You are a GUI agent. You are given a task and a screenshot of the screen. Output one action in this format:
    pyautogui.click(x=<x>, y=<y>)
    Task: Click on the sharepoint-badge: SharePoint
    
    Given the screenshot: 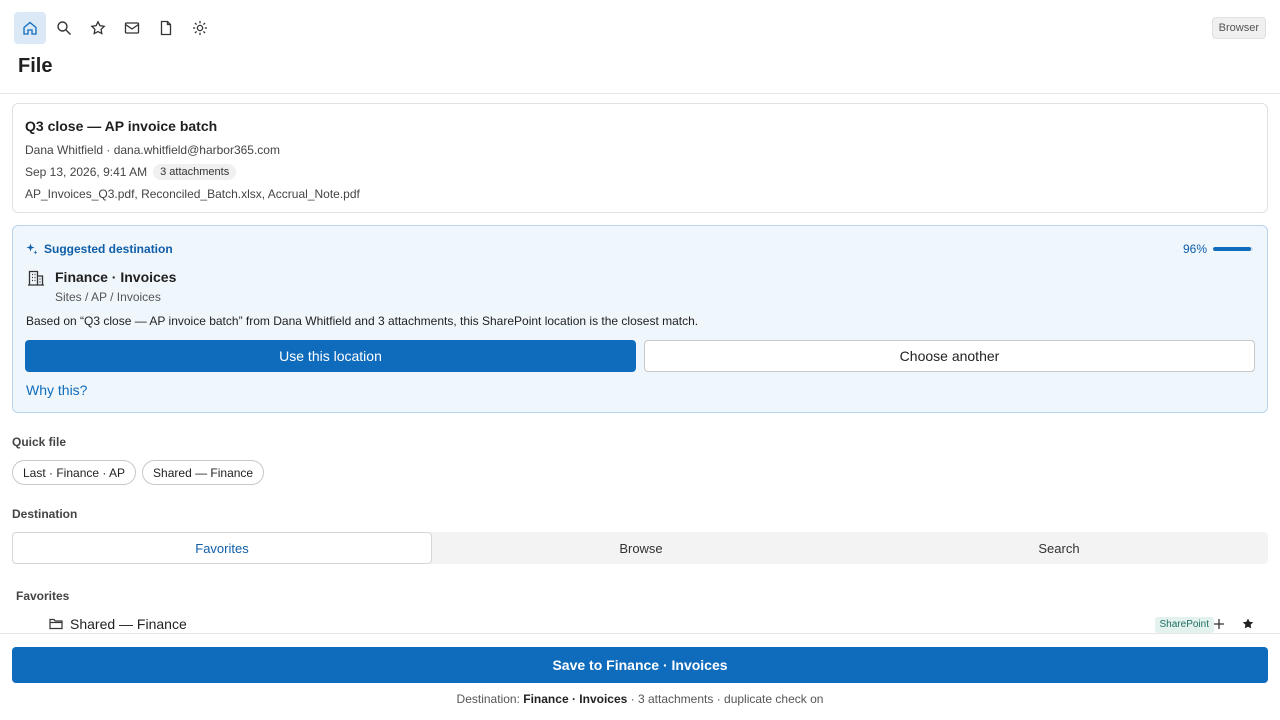 What is the action you would take?
    pyautogui.click(x=1184, y=625)
    